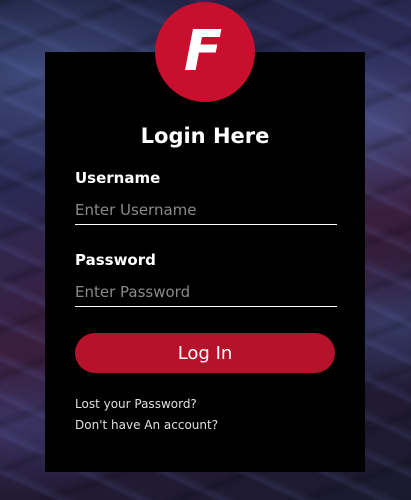  Describe the element at coordinates (146, 425) in the screenshot. I see `signup-link: Don't have An account?` at that location.